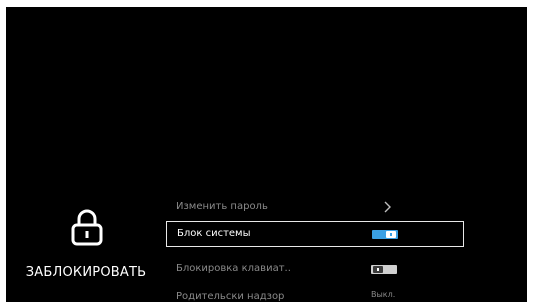 This screenshot has height=302, width=533. Describe the element at coordinates (315, 234) in the screenshot. I see `menu-item-system-lock: Блок системы` at that location.